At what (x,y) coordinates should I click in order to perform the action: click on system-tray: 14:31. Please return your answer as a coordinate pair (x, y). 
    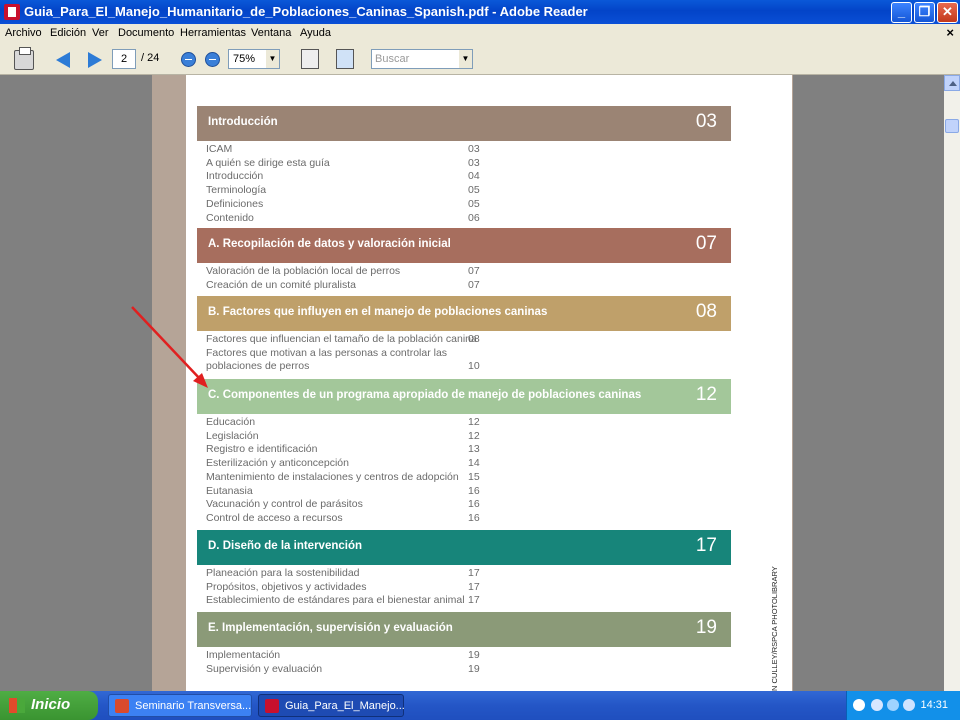
    Looking at the image, I should click on (903, 705).